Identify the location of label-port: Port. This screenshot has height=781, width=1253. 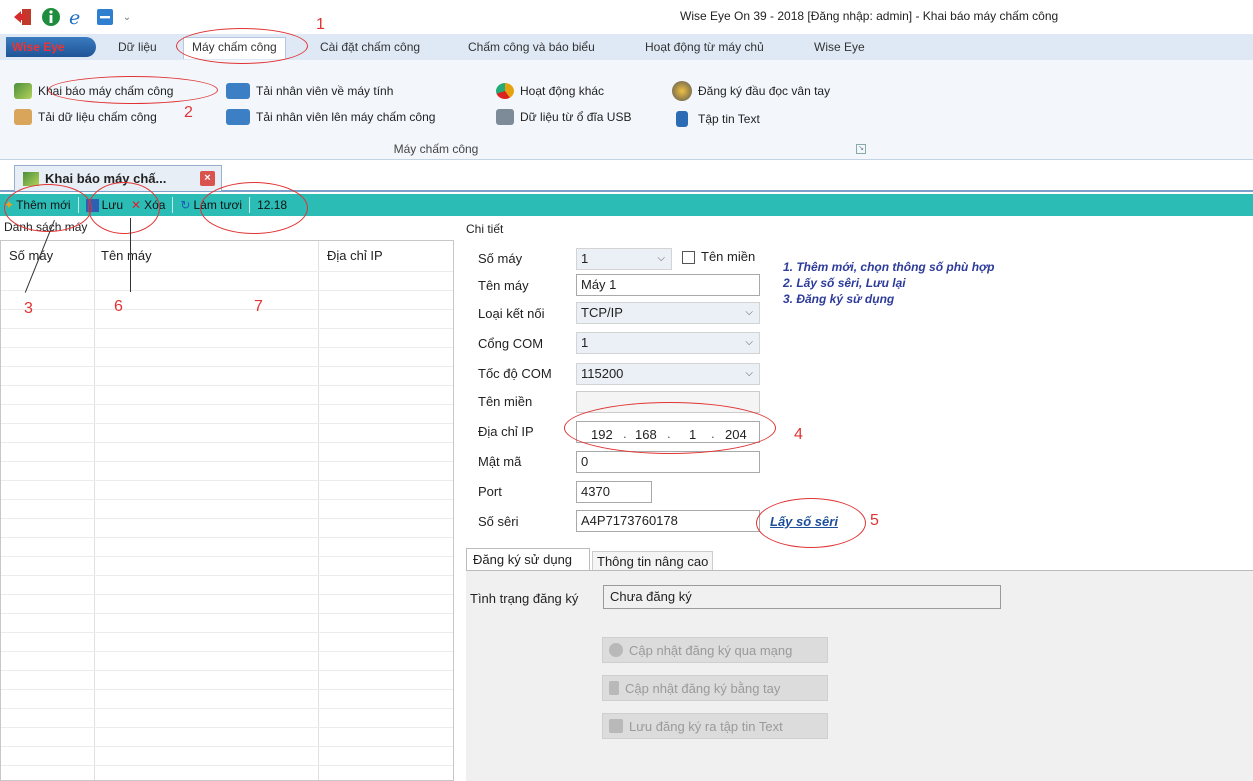
(490, 491).